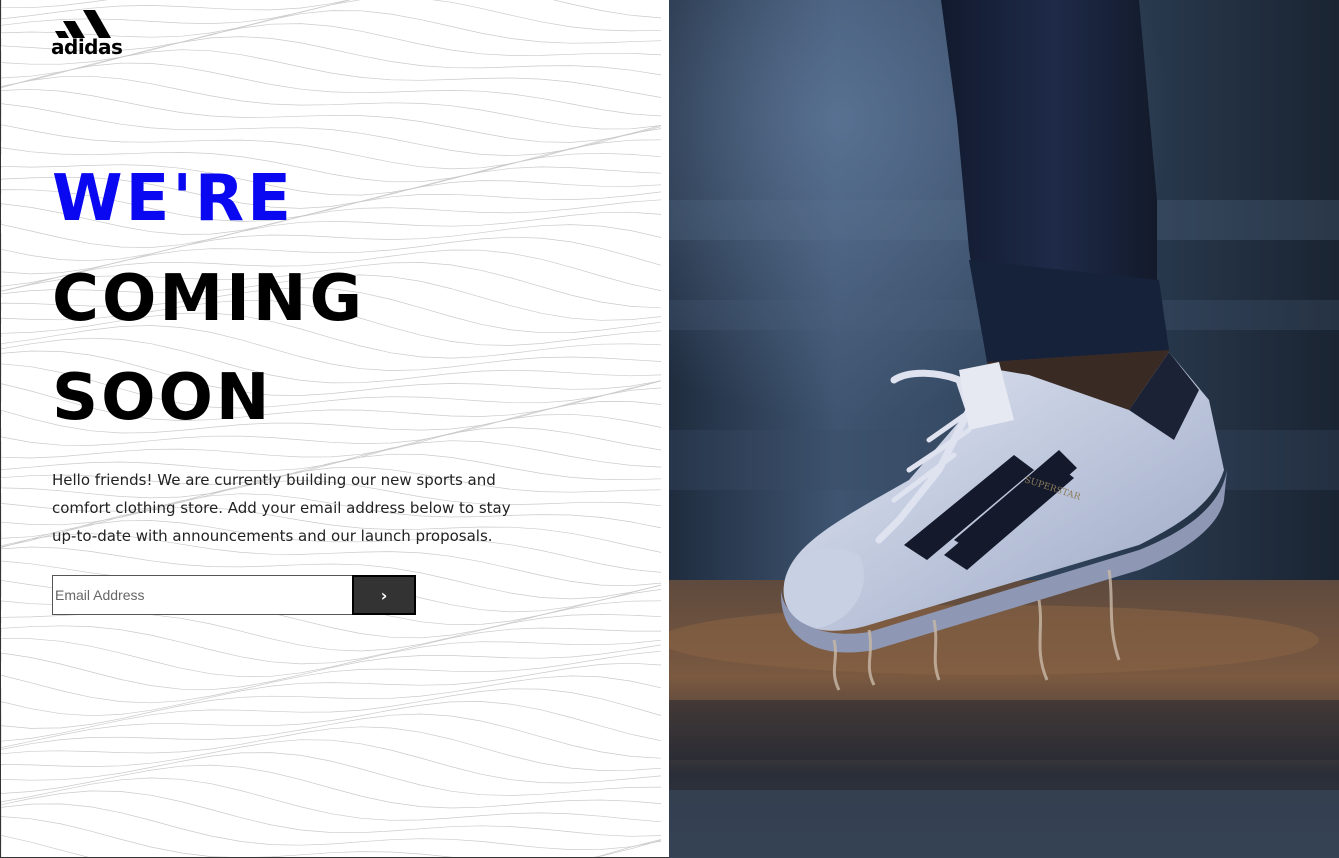  I want to click on email-input, so click(202, 595).